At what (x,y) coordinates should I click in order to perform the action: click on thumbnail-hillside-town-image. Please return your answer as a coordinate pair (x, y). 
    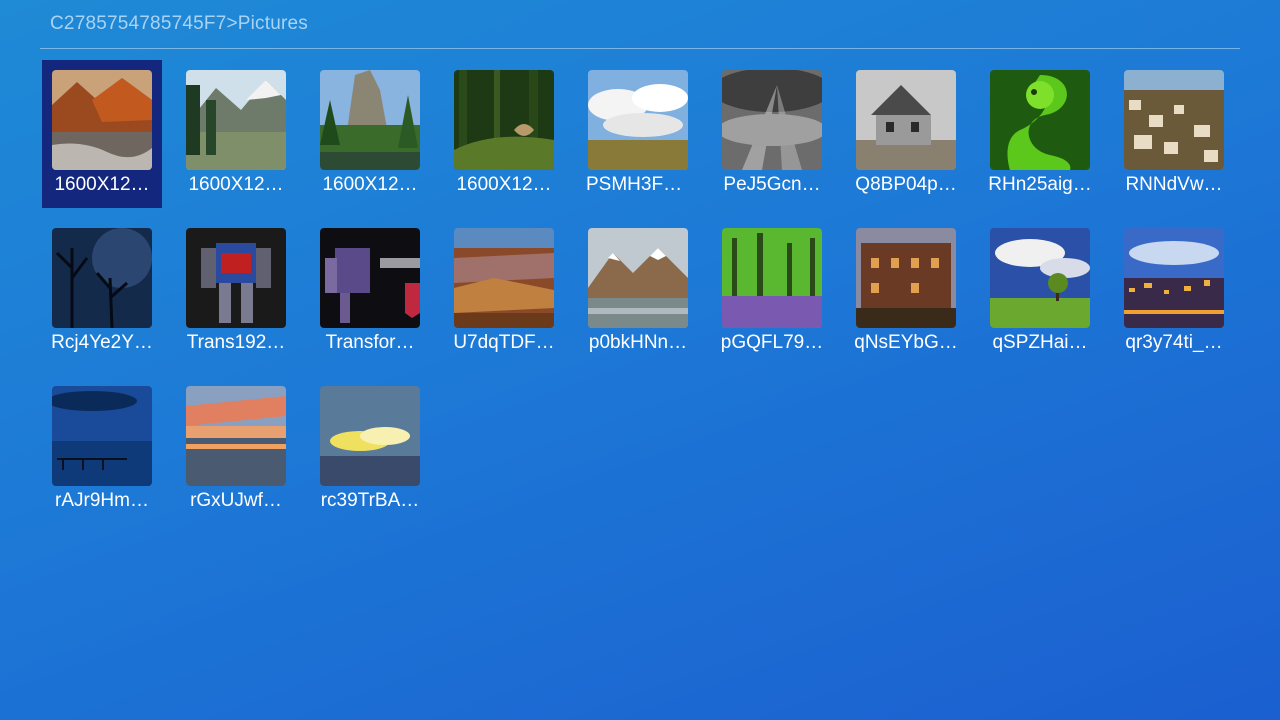
    Looking at the image, I should click on (1174, 120).